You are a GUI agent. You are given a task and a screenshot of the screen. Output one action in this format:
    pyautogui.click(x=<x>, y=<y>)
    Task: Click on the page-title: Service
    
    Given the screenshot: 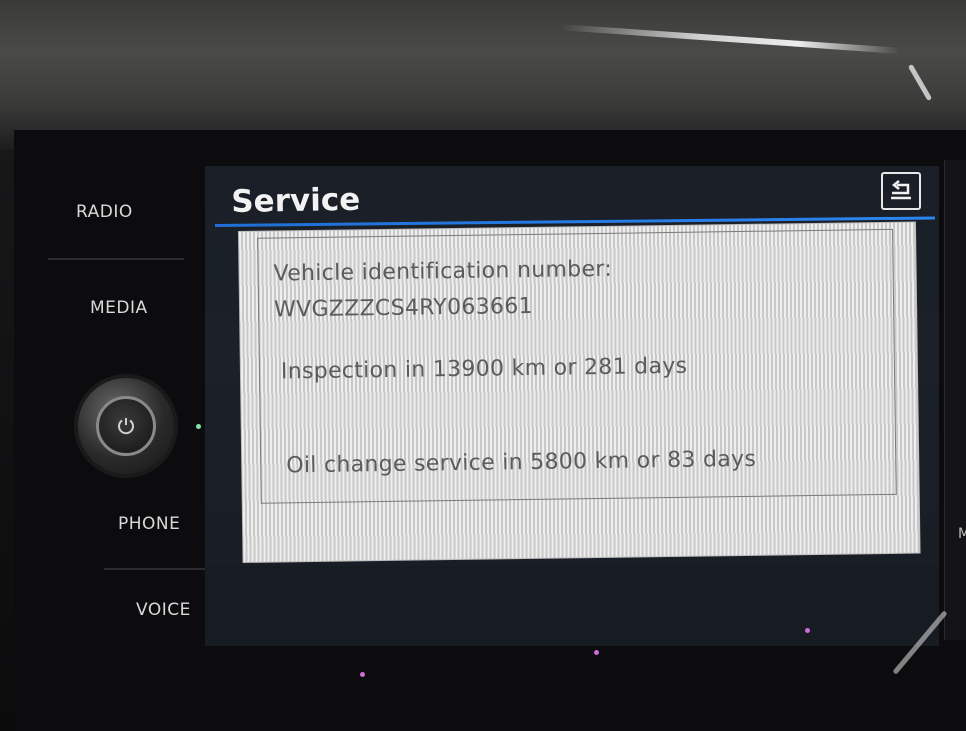 What is the action you would take?
    pyautogui.click(x=296, y=200)
    